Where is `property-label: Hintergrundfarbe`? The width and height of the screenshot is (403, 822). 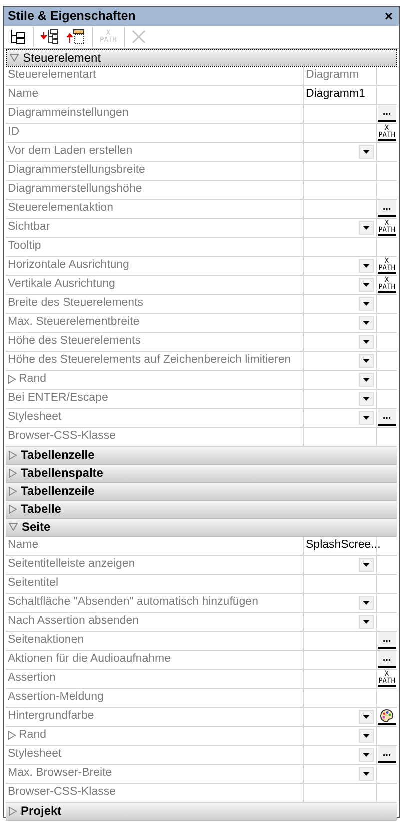 property-label: Hintergrundfarbe is located at coordinates (51, 716).